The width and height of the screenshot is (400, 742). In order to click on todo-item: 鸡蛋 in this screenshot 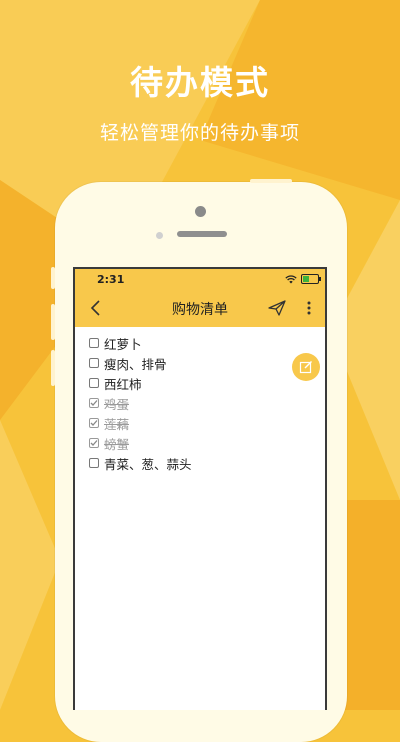, I will do `click(207, 403)`.